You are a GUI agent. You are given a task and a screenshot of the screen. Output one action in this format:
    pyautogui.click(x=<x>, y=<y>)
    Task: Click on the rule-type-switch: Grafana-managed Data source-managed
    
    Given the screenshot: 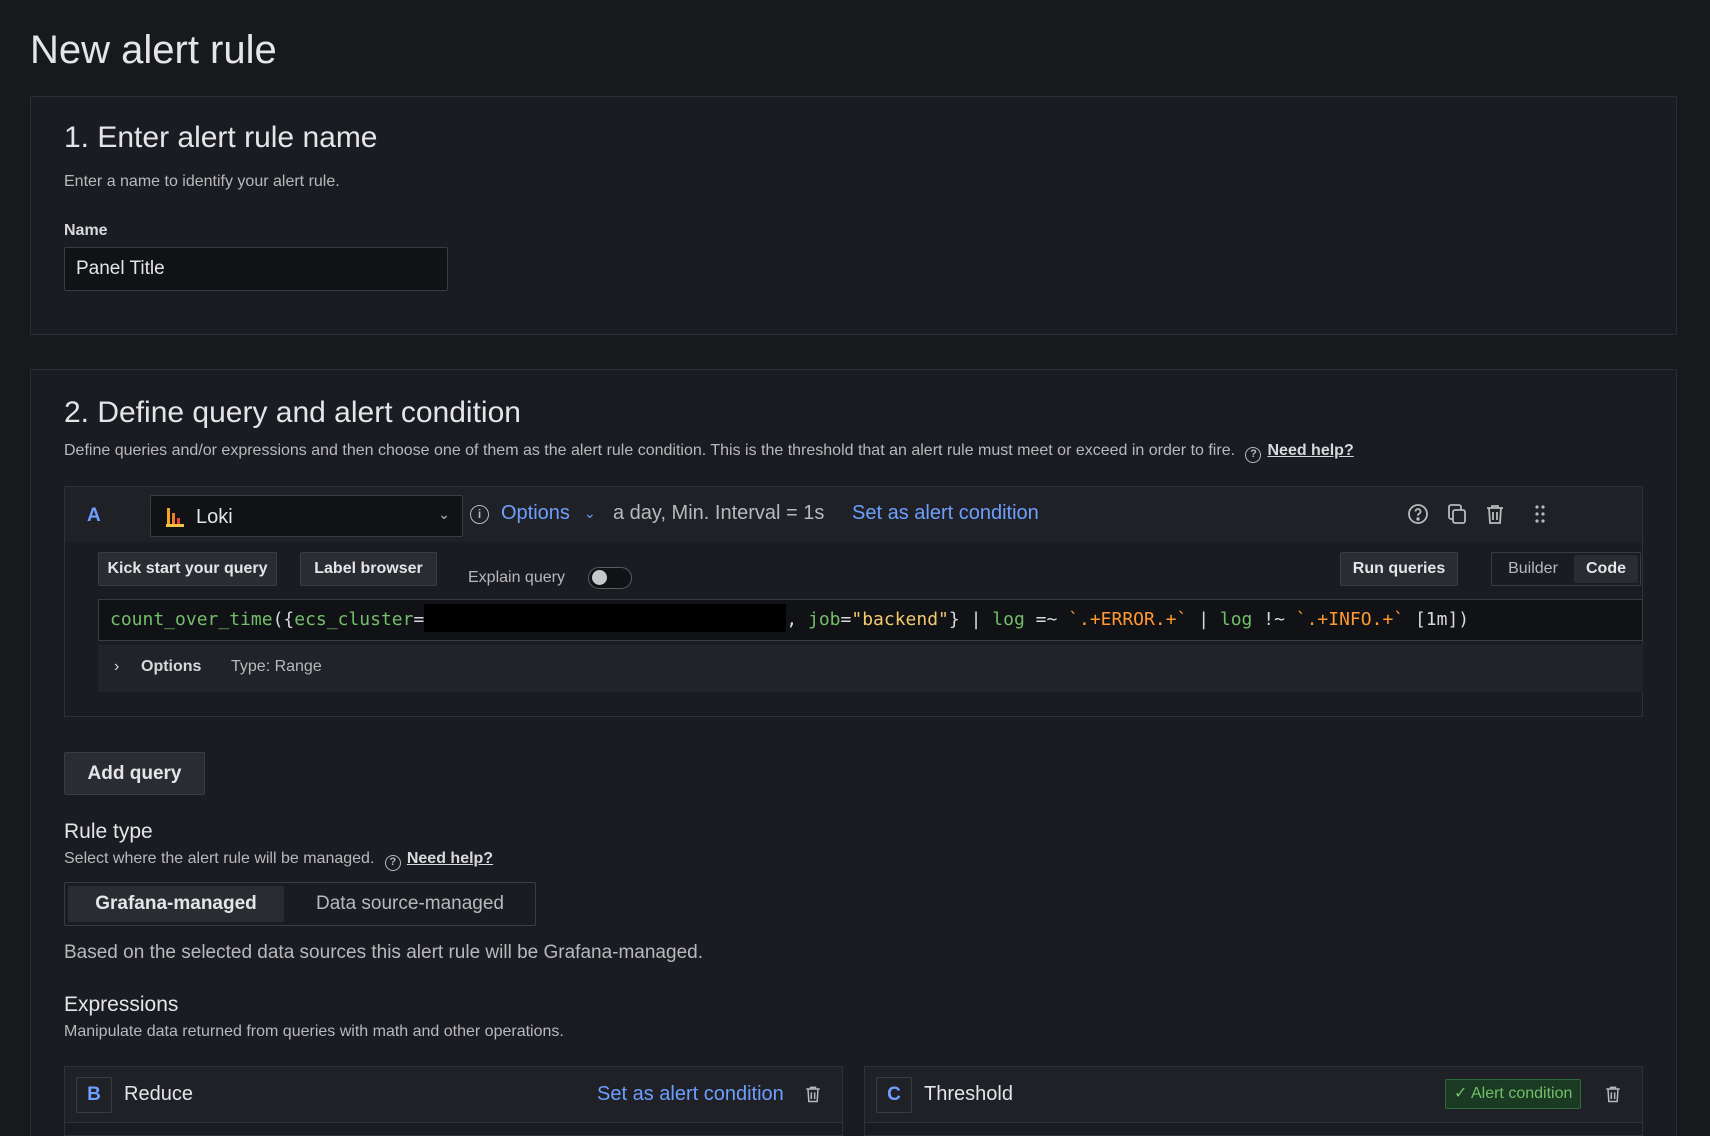 What is the action you would take?
    pyautogui.click(x=300, y=904)
    